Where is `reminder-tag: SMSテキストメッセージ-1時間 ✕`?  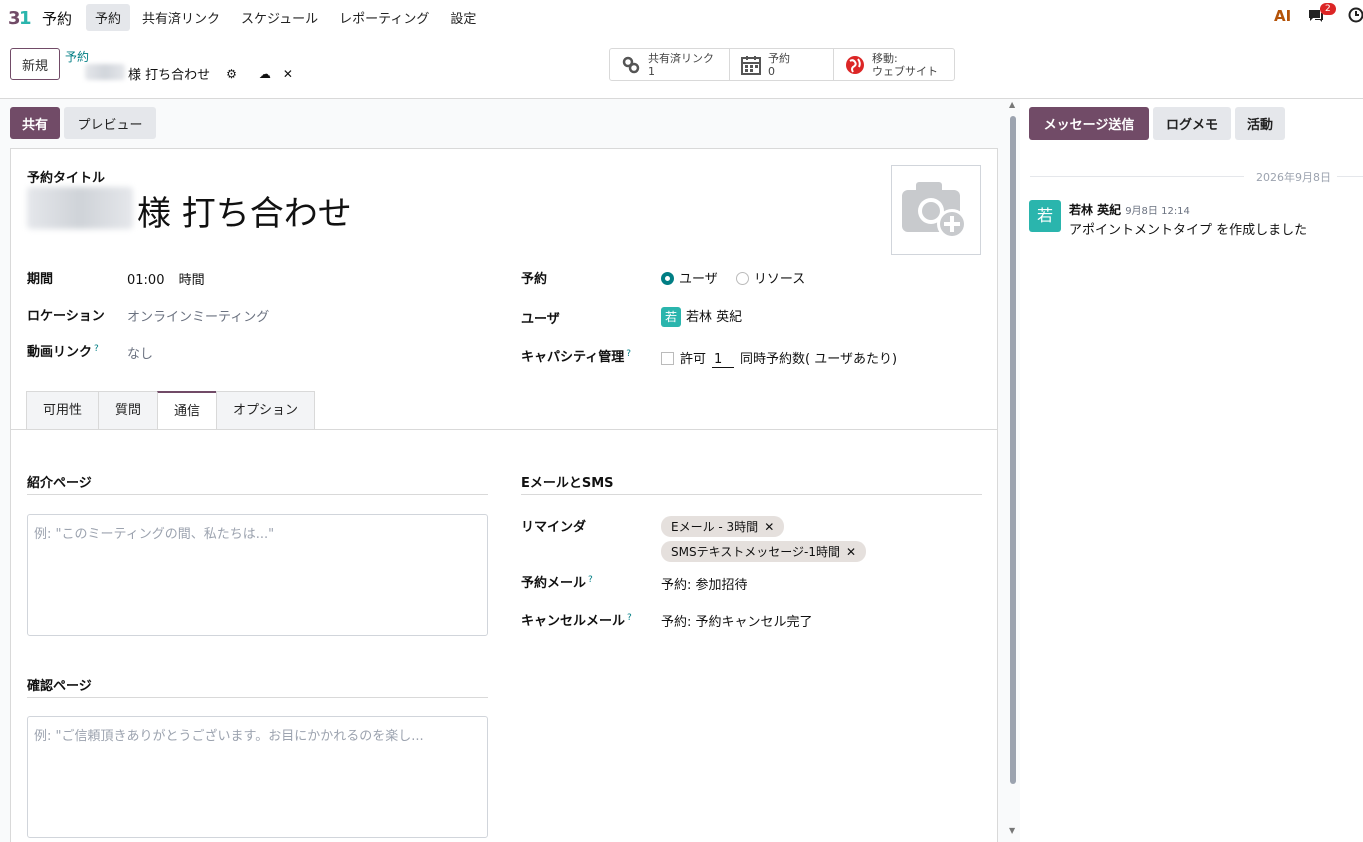 reminder-tag: SMSテキストメッセージ-1時間 ✕ is located at coordinates (764, 551).